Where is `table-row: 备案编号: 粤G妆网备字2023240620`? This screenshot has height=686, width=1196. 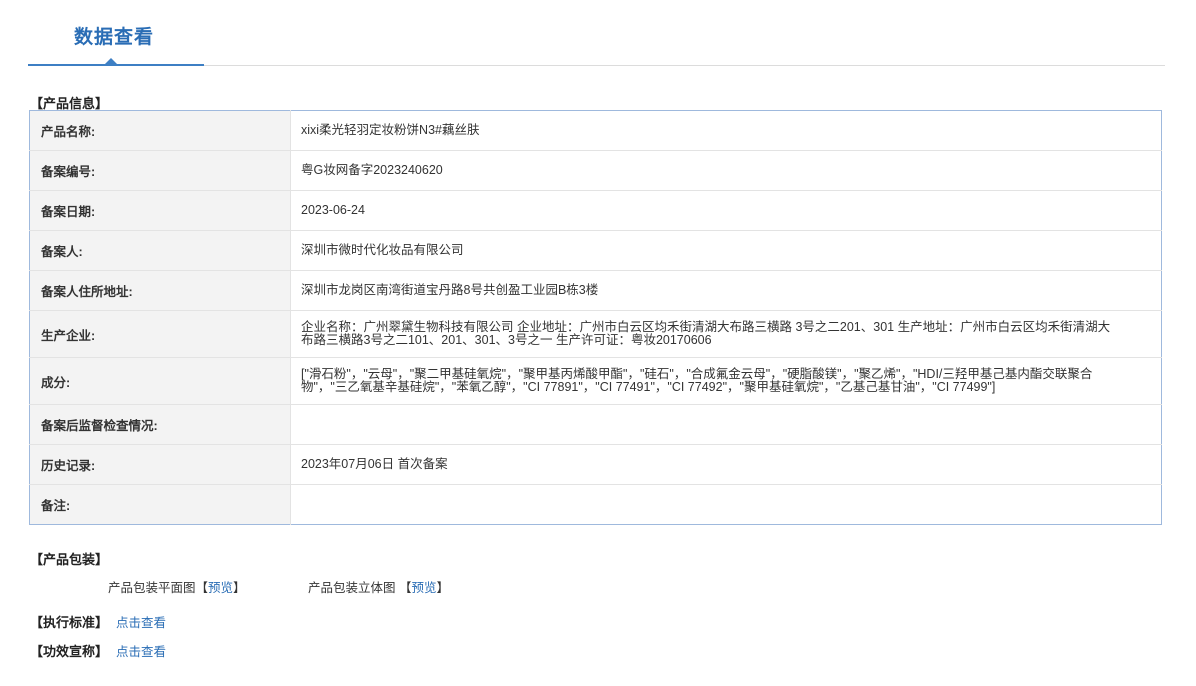 table-row: 备案编号: 粤G妆网备字2023240620 is located at coordinates (595, 170).